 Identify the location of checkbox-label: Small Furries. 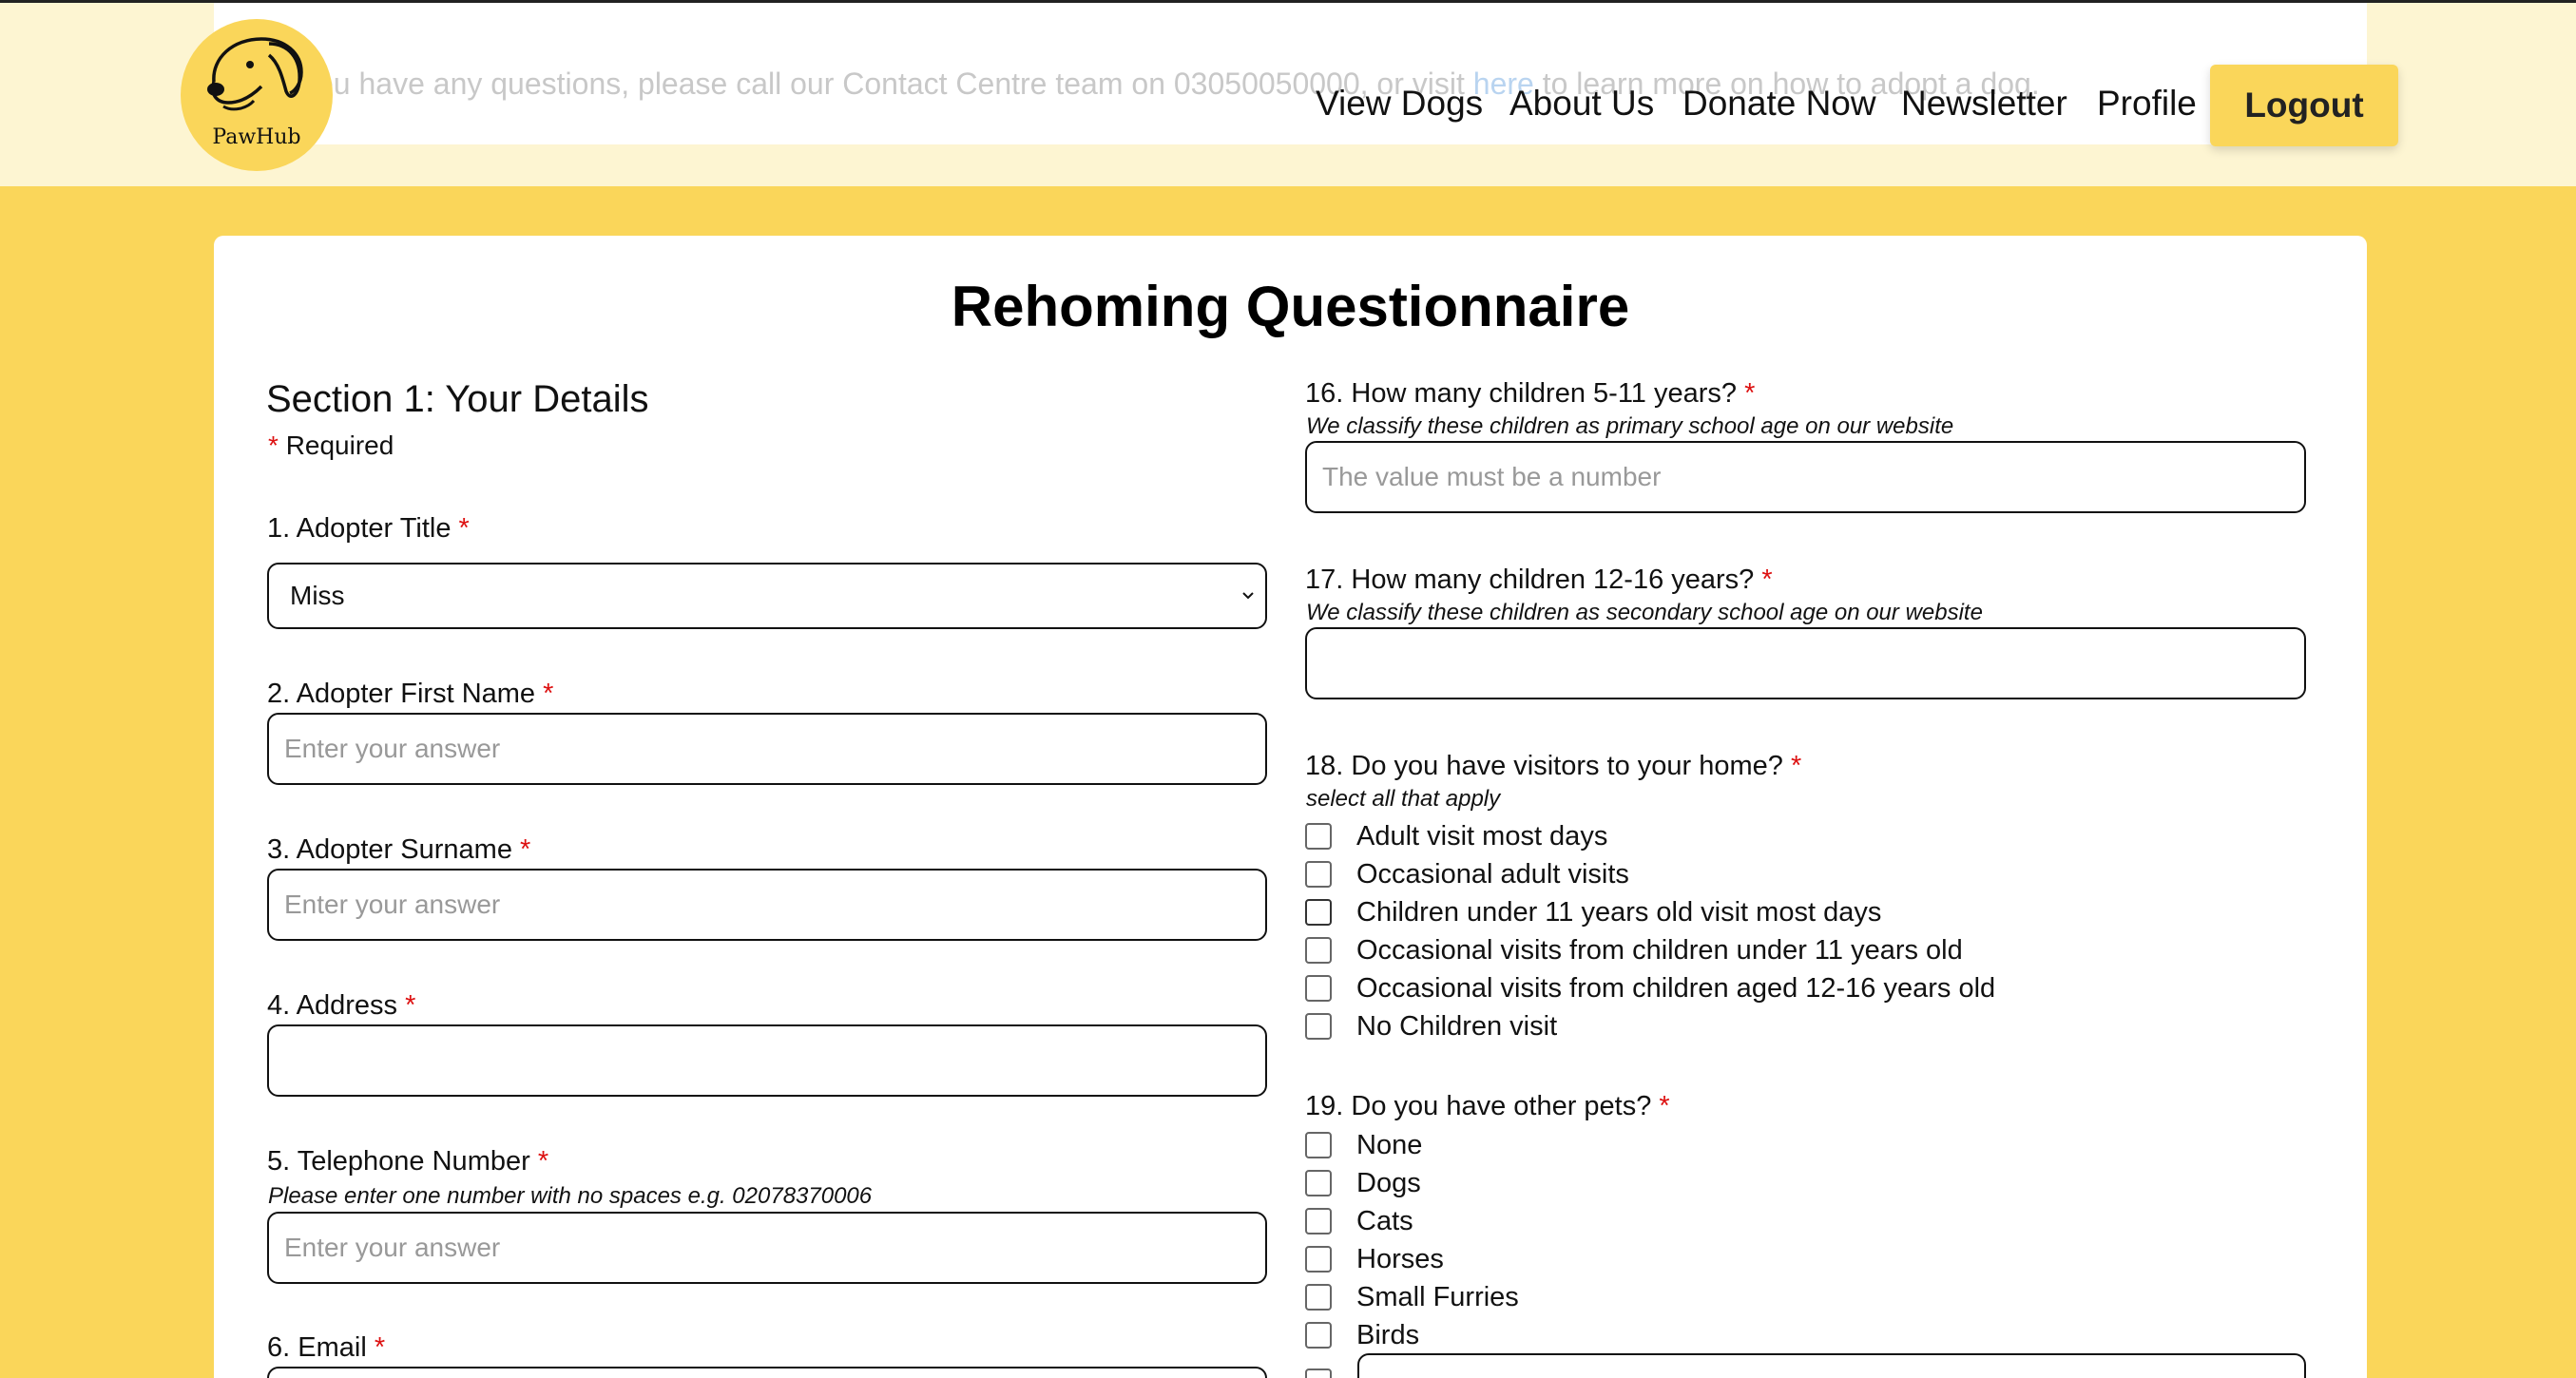
(1437, 1296).